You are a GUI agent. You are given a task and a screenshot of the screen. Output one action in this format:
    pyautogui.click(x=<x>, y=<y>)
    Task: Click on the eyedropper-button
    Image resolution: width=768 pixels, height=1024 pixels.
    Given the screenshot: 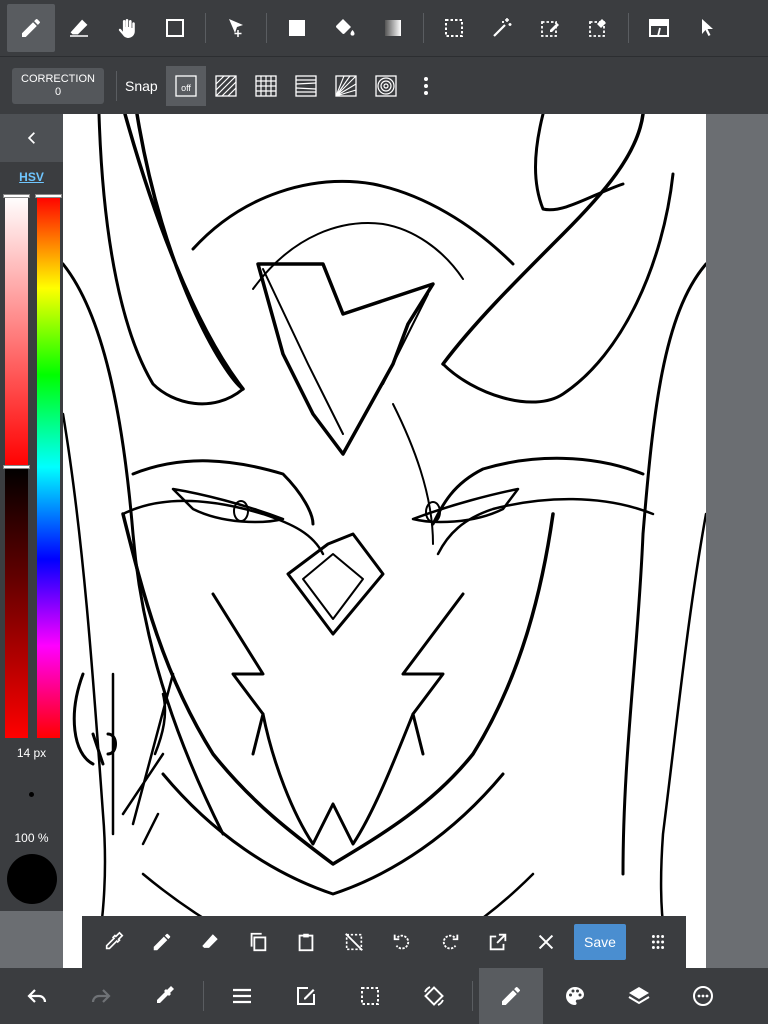 What is the action you would take?
    pyautogui.click(x=114, y=942)
    